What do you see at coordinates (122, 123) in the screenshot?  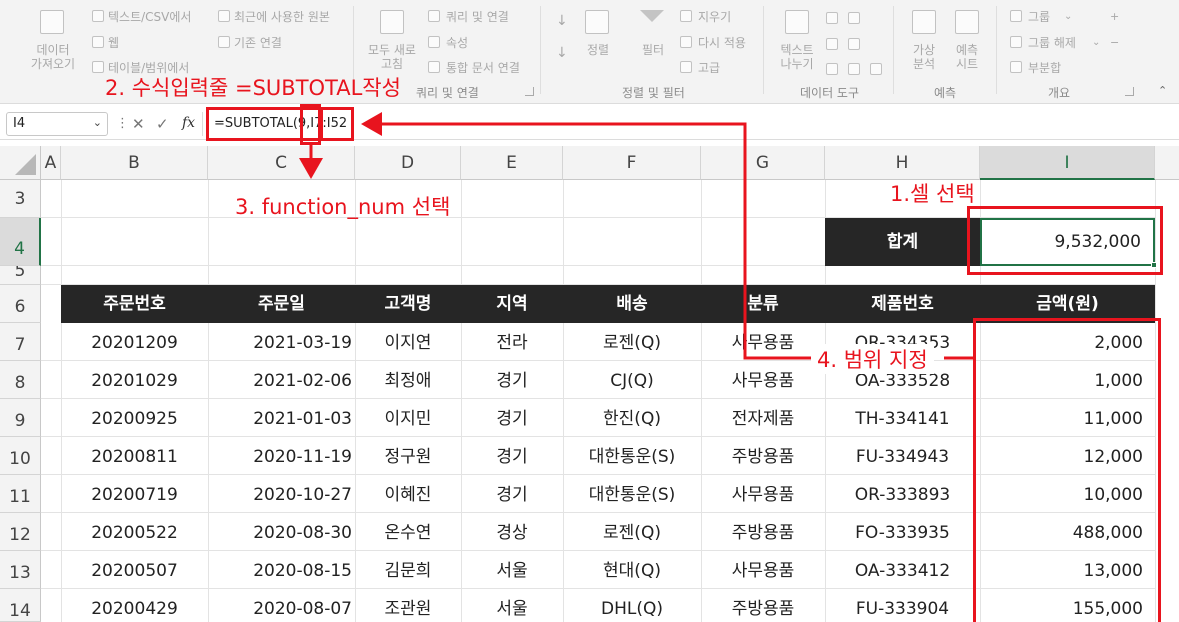 I see `more-options-icon: ⋮` at bounding box center [122, 123].